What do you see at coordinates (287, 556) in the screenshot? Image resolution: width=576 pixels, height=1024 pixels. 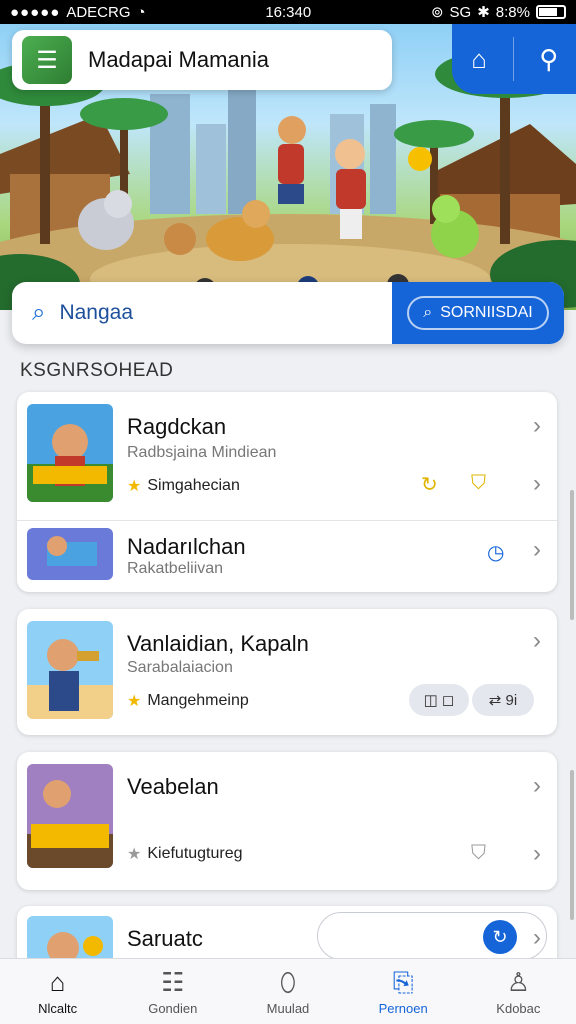 I see `list-item: Nadarılchan Rakatbeliivan ◷ ›` at bounding box center [287, 556].